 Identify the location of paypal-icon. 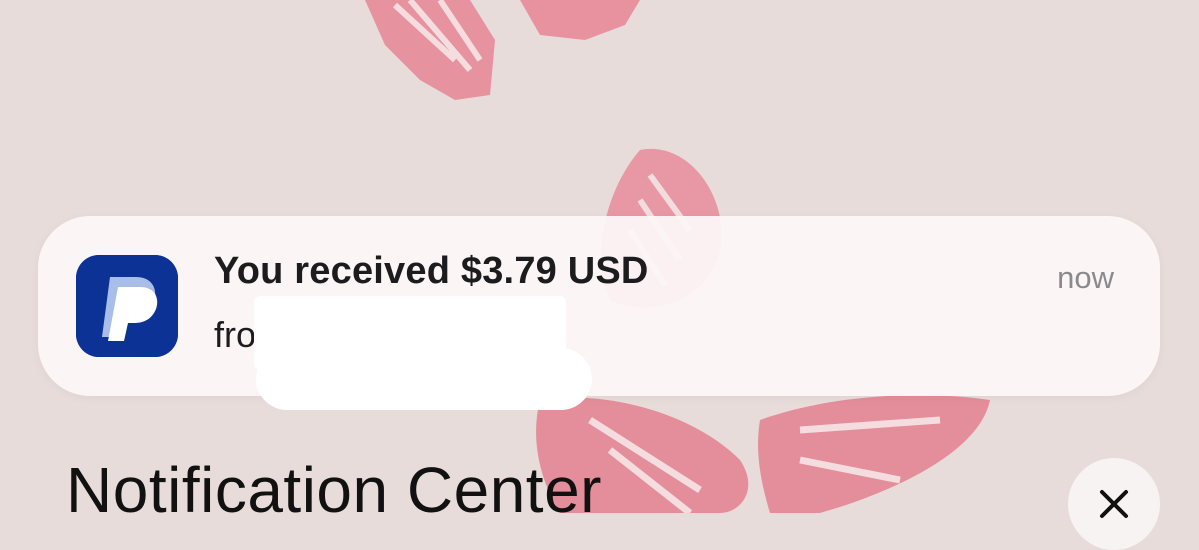
(127, 306).